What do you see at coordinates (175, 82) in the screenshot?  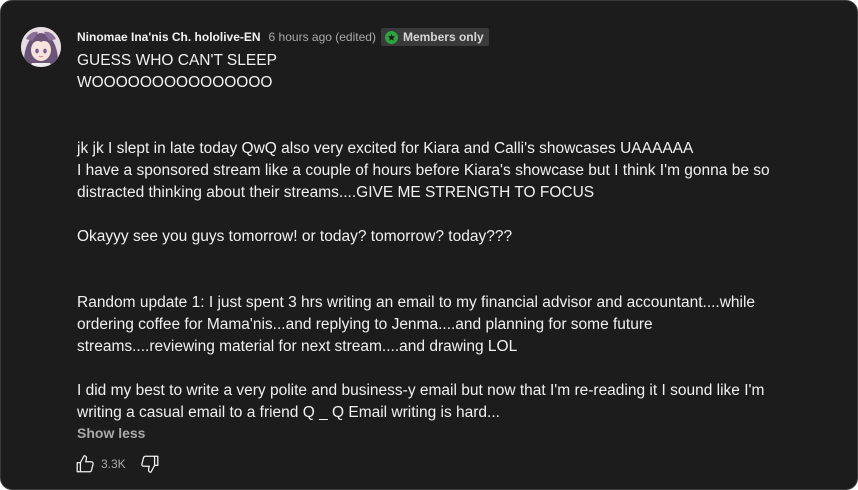 I see `comment-line: WOOOOOOOOOOOOOOO` at bounding box center [175, 82].